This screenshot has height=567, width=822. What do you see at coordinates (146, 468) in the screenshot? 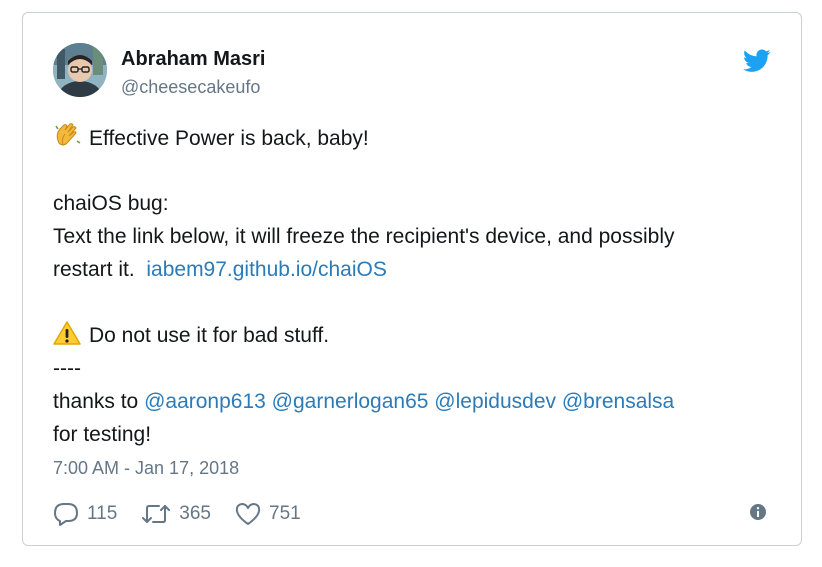
I see `tweet-timestamp: 7:00 AM - Jan 17, 2018` at bounding box center [146, 468].